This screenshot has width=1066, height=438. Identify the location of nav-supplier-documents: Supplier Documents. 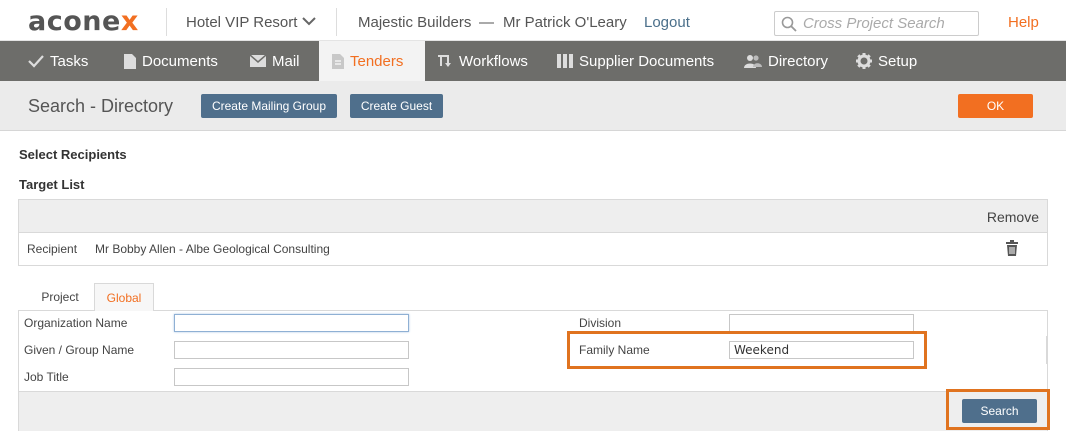
(635, 61).